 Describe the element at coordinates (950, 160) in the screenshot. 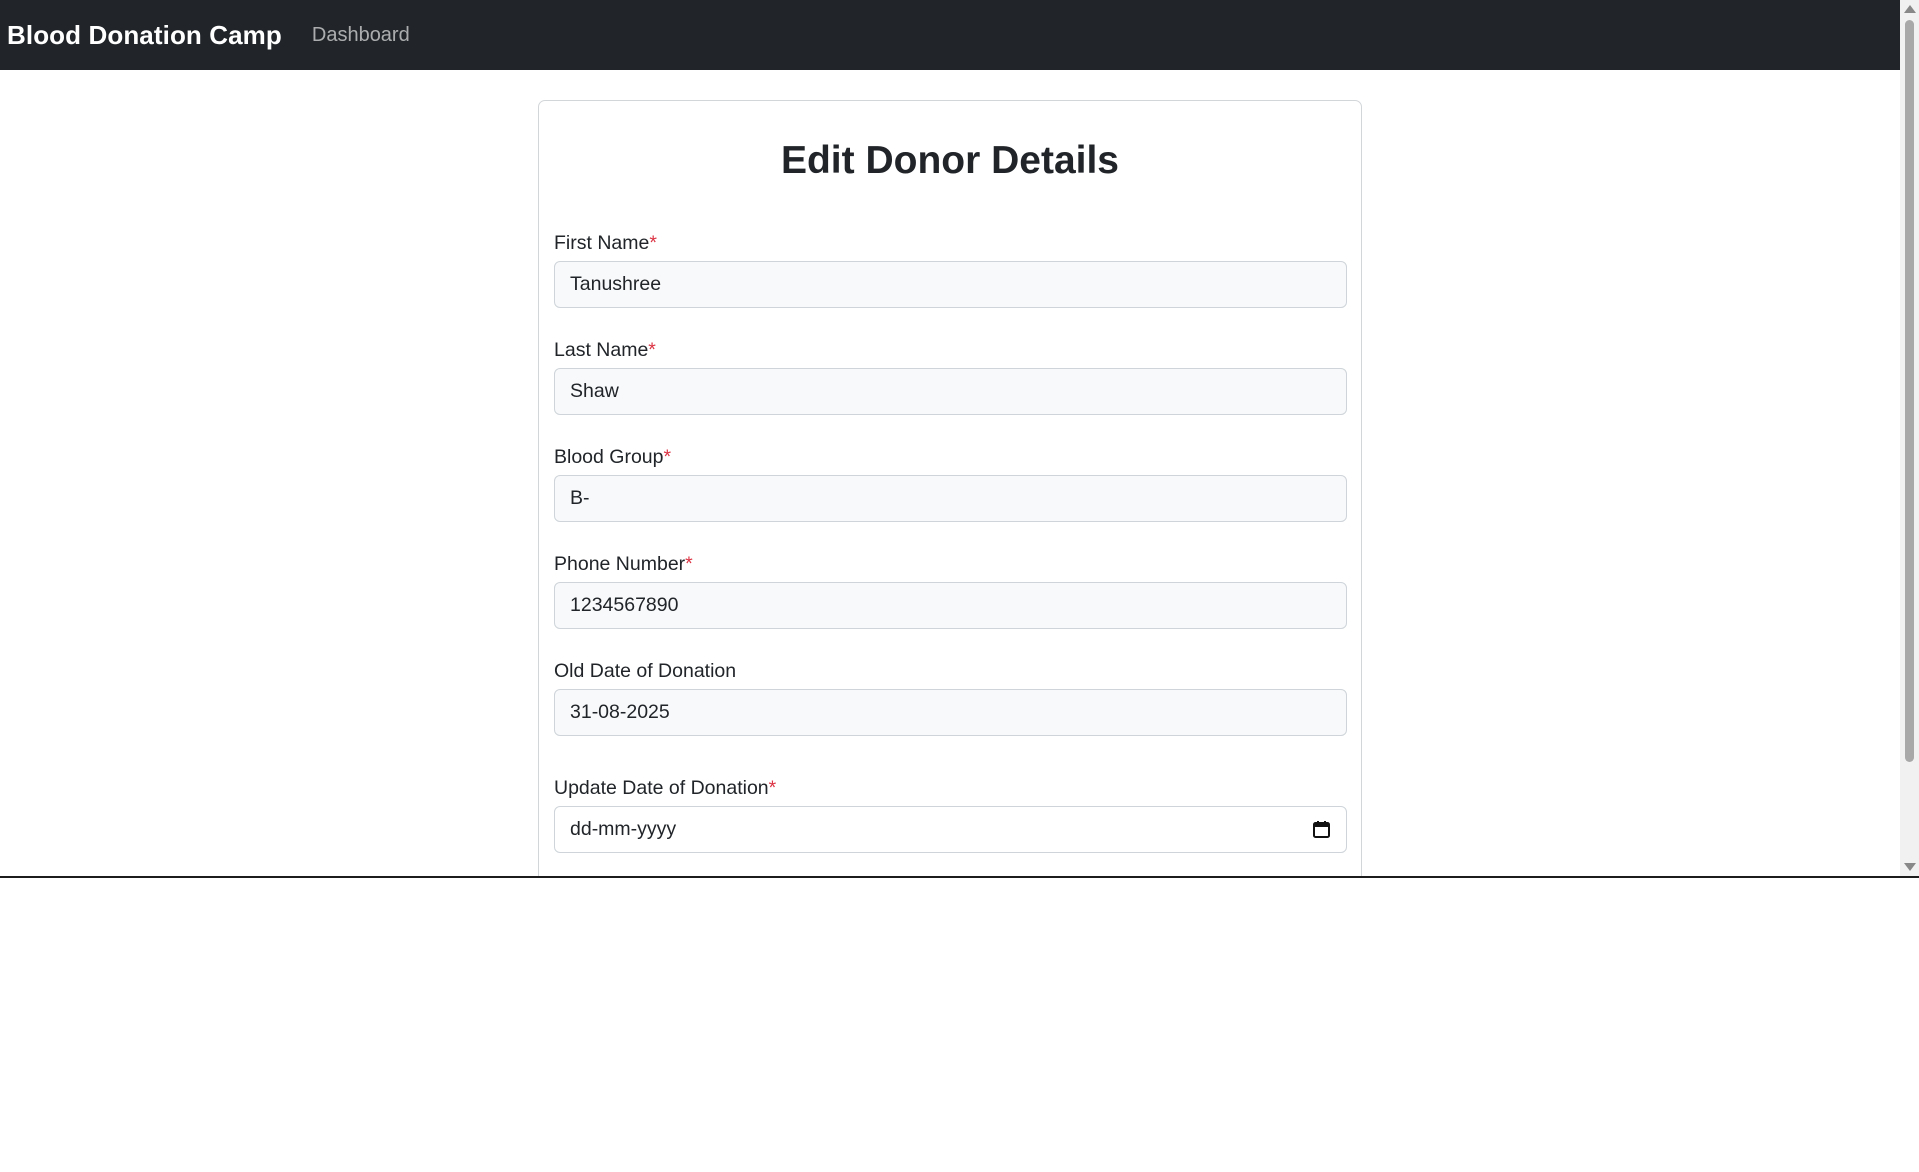

I see `page-title: Edit Donor Details` at that location.